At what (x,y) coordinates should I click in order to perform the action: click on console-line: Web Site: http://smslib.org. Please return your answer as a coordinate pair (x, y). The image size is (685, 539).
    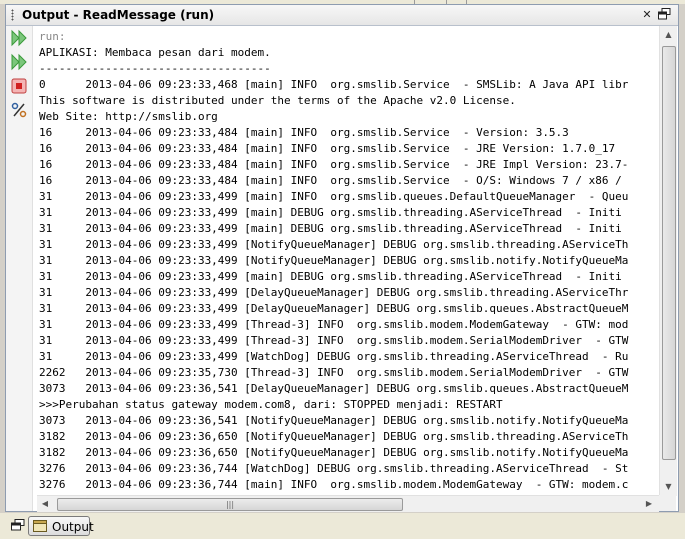
    Looking at the image, I should click on (128, 116).